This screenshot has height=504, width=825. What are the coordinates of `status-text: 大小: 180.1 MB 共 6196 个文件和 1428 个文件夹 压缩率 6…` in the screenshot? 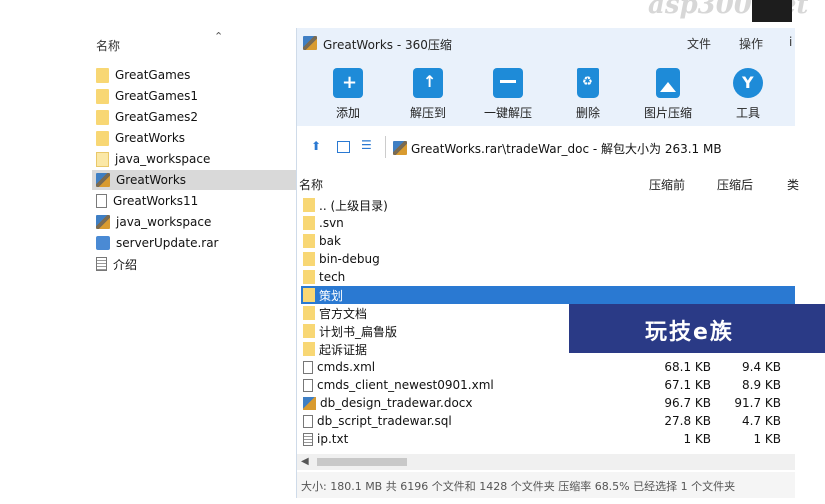 It's located at (518, 486).